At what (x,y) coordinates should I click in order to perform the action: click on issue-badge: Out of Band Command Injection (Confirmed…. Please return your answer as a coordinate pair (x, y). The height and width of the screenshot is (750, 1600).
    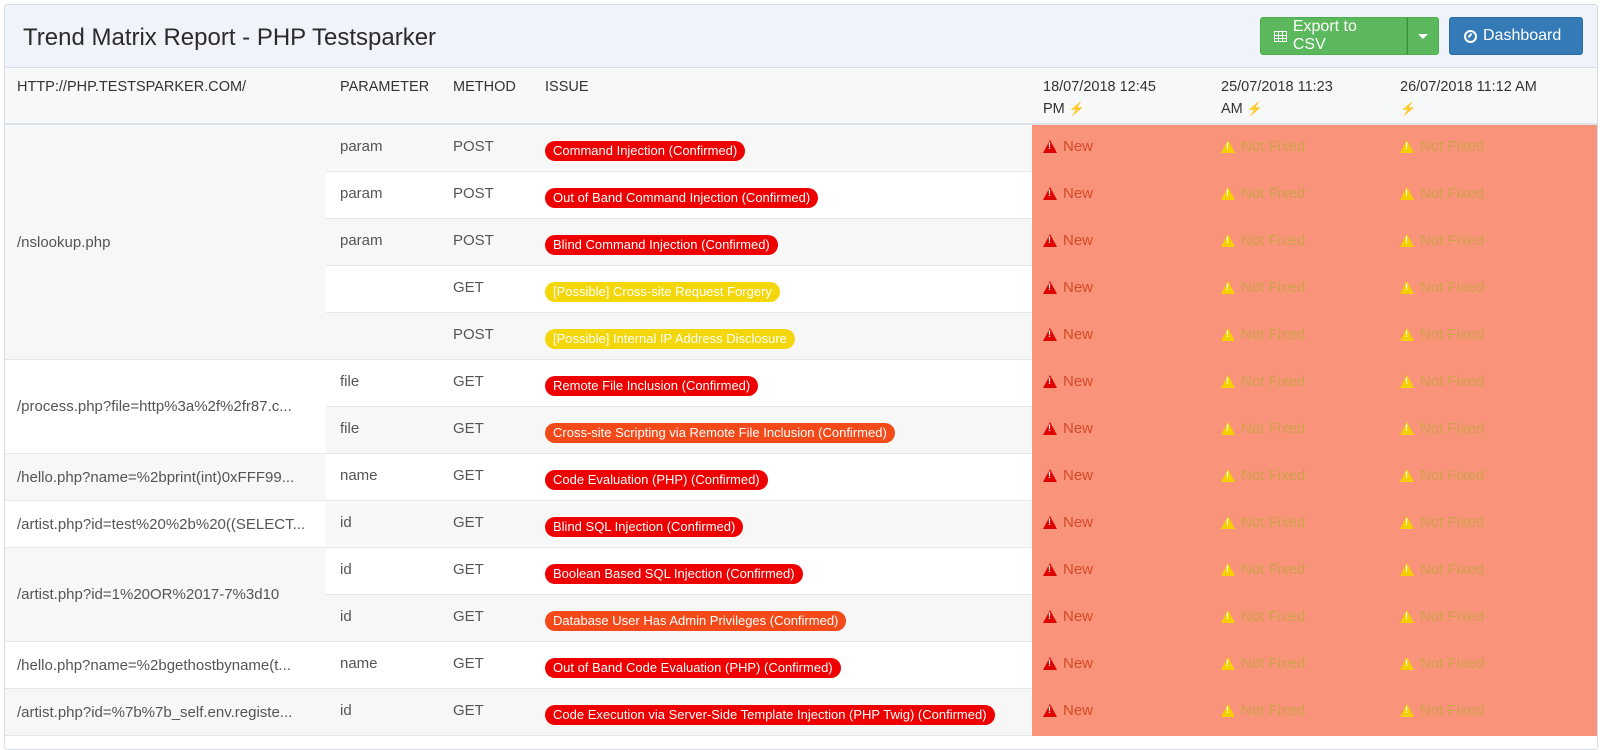
    Looking at the image, I should click on (682, 198).